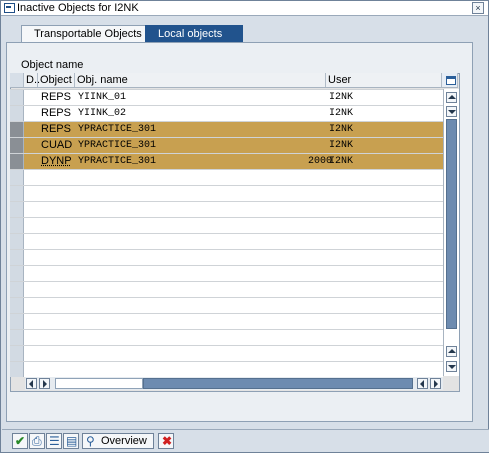 The width and height of the screenshot is (489, 453). Describe the element at coordinates (200, 80) in the screenshot. I see `column-header-obj-name: Obj. name` at that location.